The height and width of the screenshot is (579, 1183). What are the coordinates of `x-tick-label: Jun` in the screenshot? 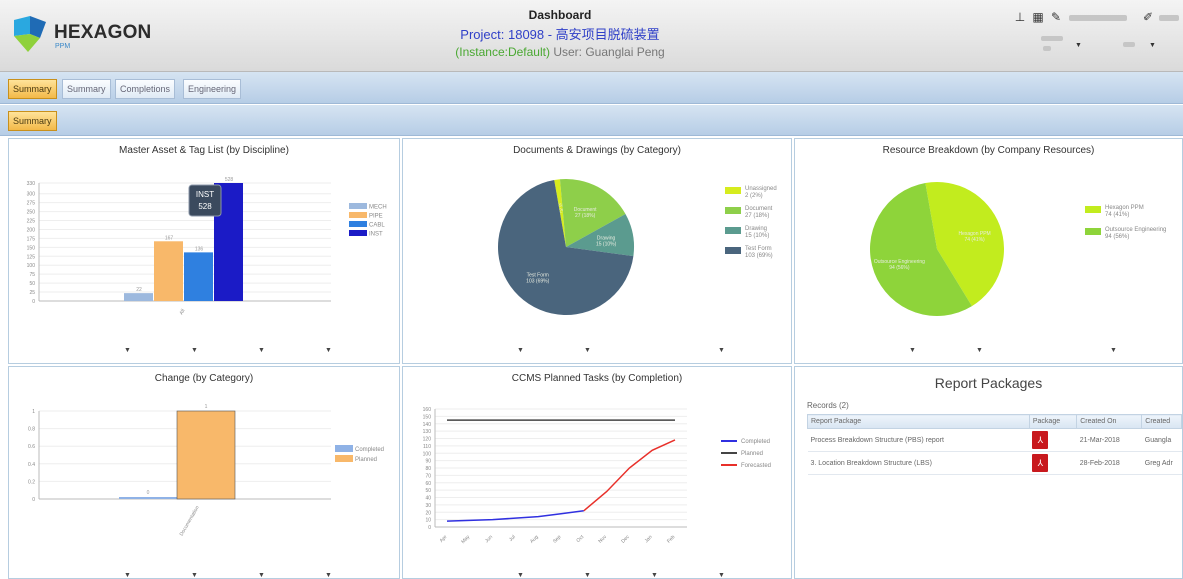 It's located at (489, 539).